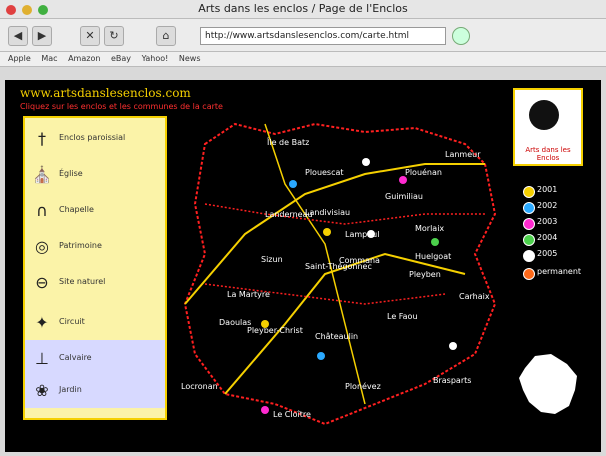 This screenshot has width=606, height=456. What do you see at coordinates (548, 154) in the screenshot?
I see `logo-text: Arts dans les Enclos` at bounding box center [548, 154].